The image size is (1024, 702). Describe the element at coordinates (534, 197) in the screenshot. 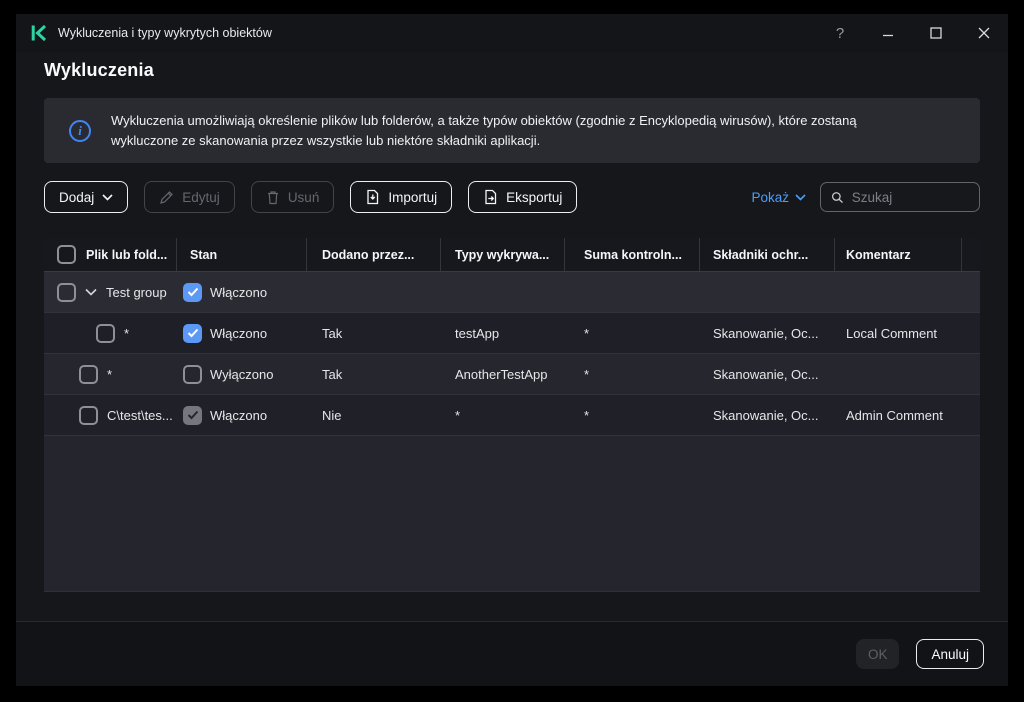

I see `export-button-label: Eksportuj` at that location.